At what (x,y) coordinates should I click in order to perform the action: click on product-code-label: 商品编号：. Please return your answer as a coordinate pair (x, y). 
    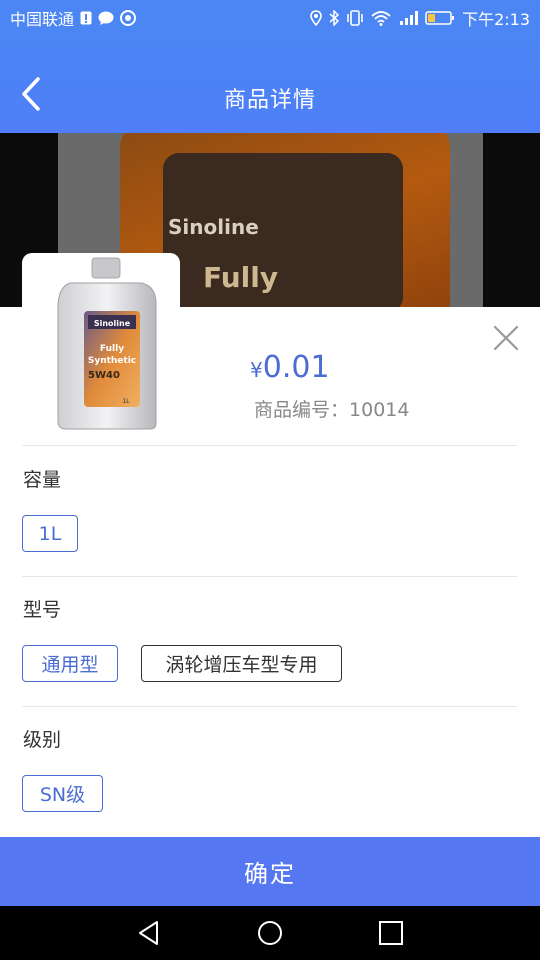
    Looking at the image, I should click on (302, 410).